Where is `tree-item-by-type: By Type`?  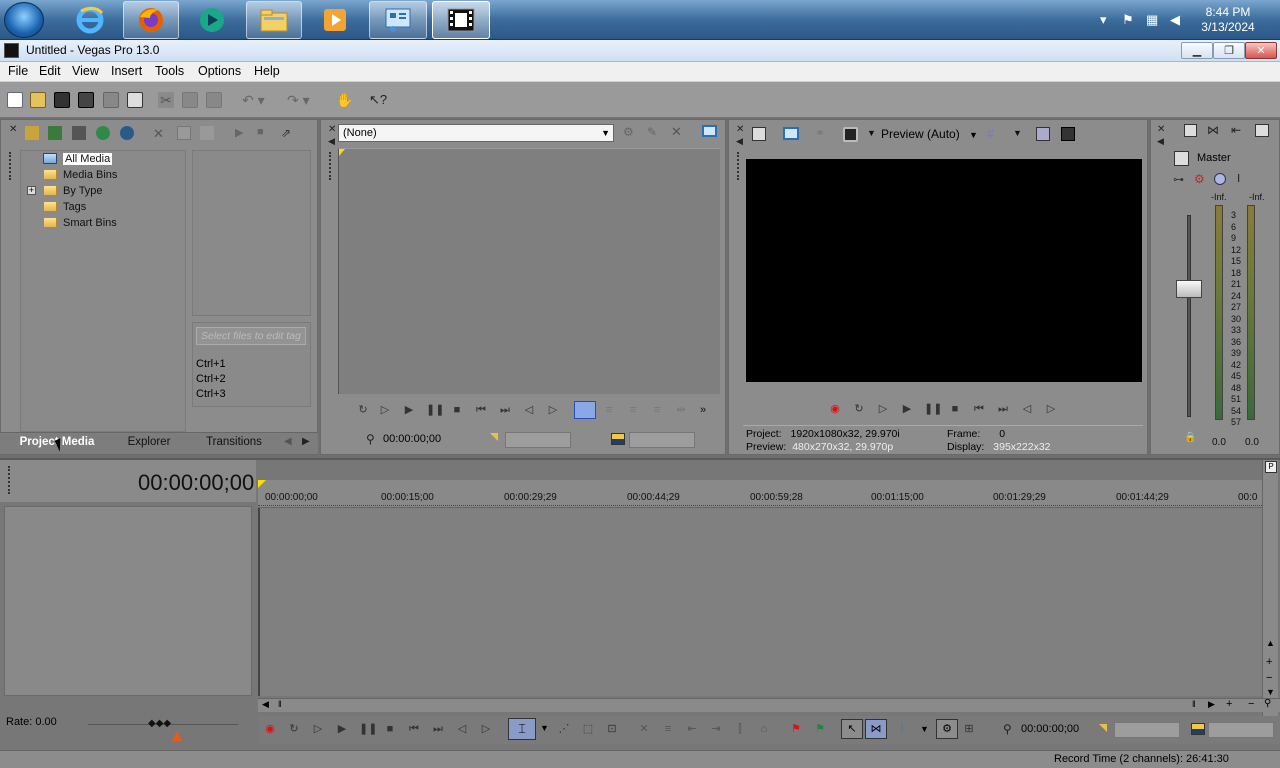 tree-item-by-type: By Type is located at coordinates (73, 190).